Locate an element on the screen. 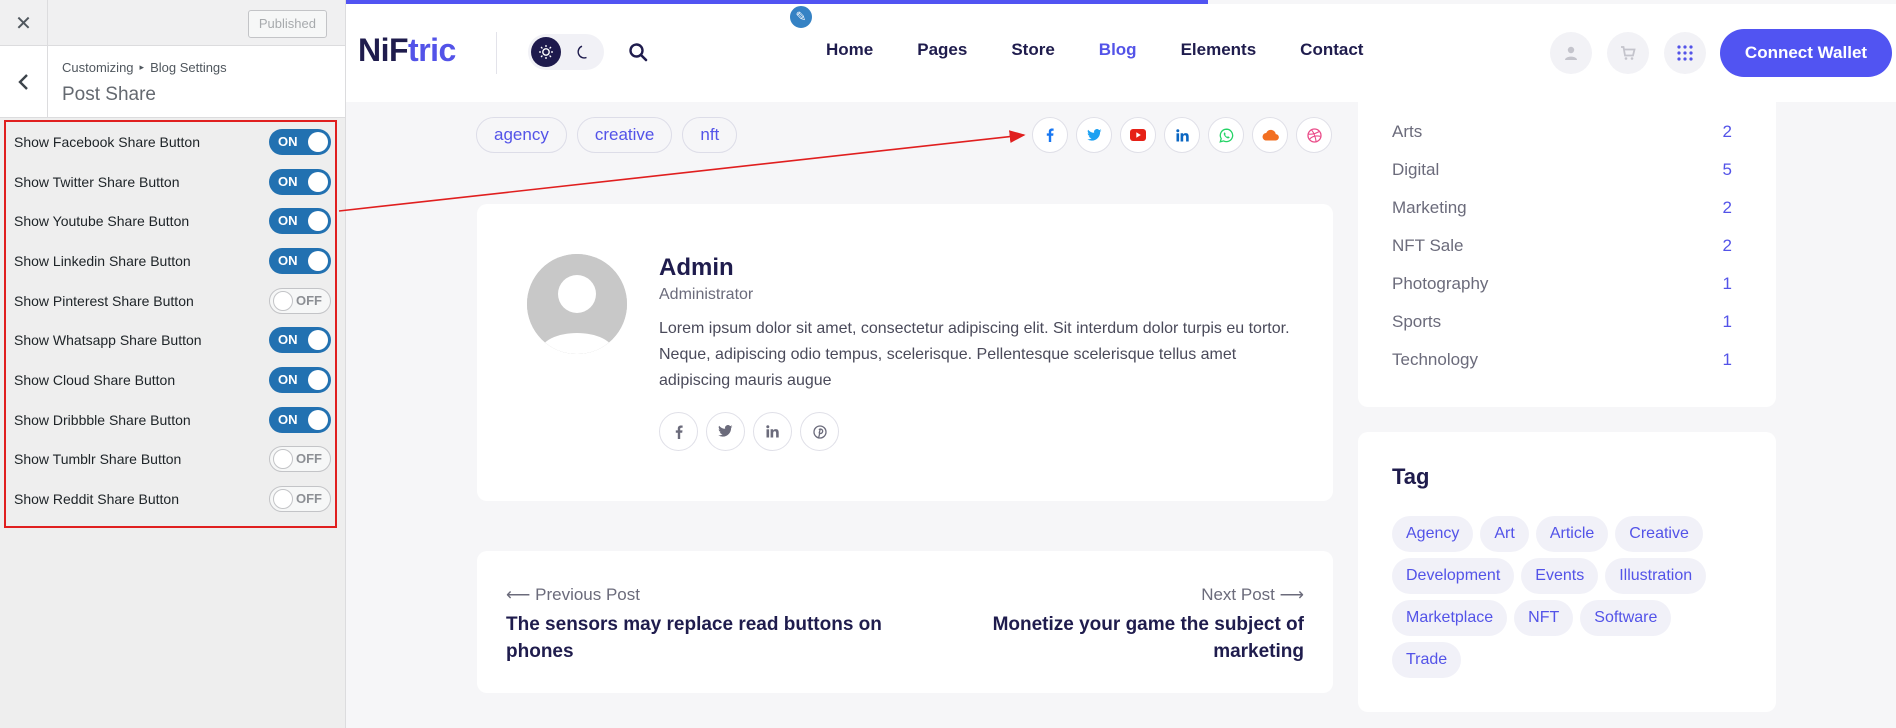 The height and width of the screenshot is (728, 1896). category-name: Technology is located at coordinates (1435, 359).